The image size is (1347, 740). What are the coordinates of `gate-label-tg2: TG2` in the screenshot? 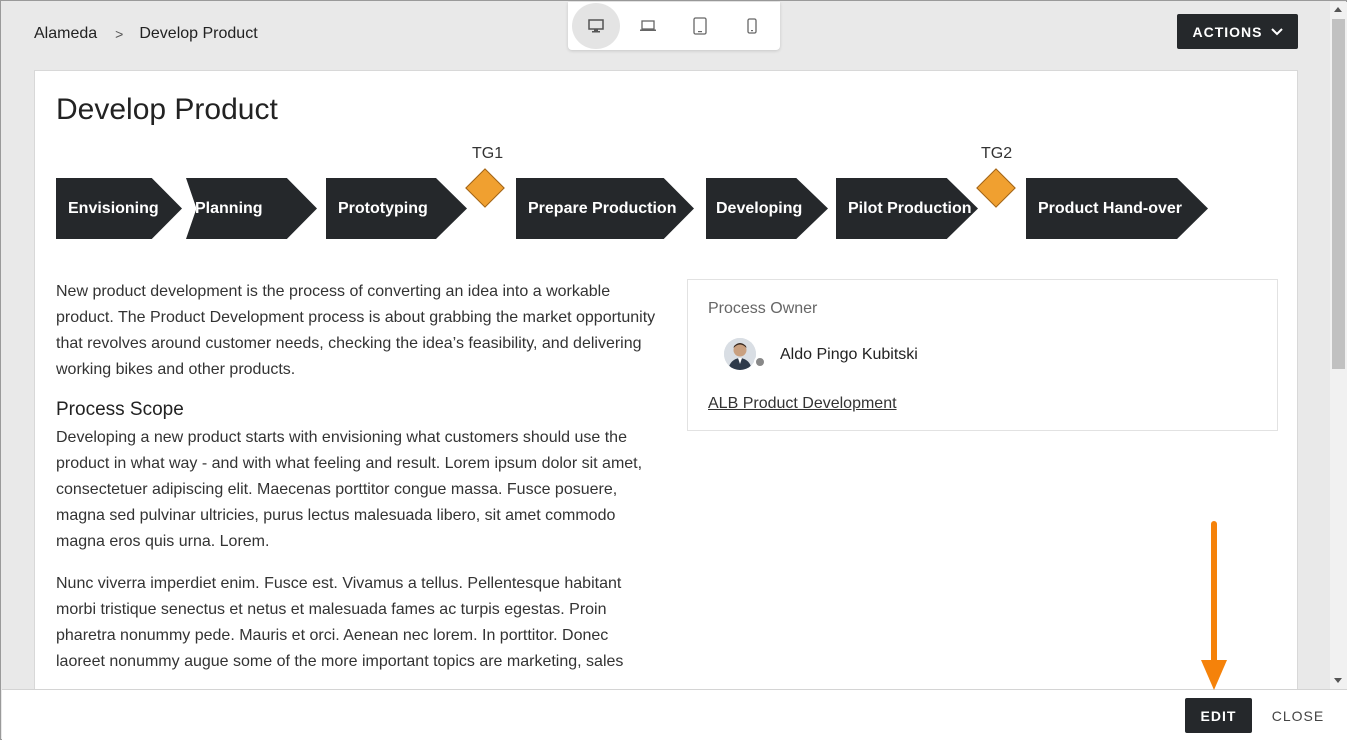 It's located at (997, 153).